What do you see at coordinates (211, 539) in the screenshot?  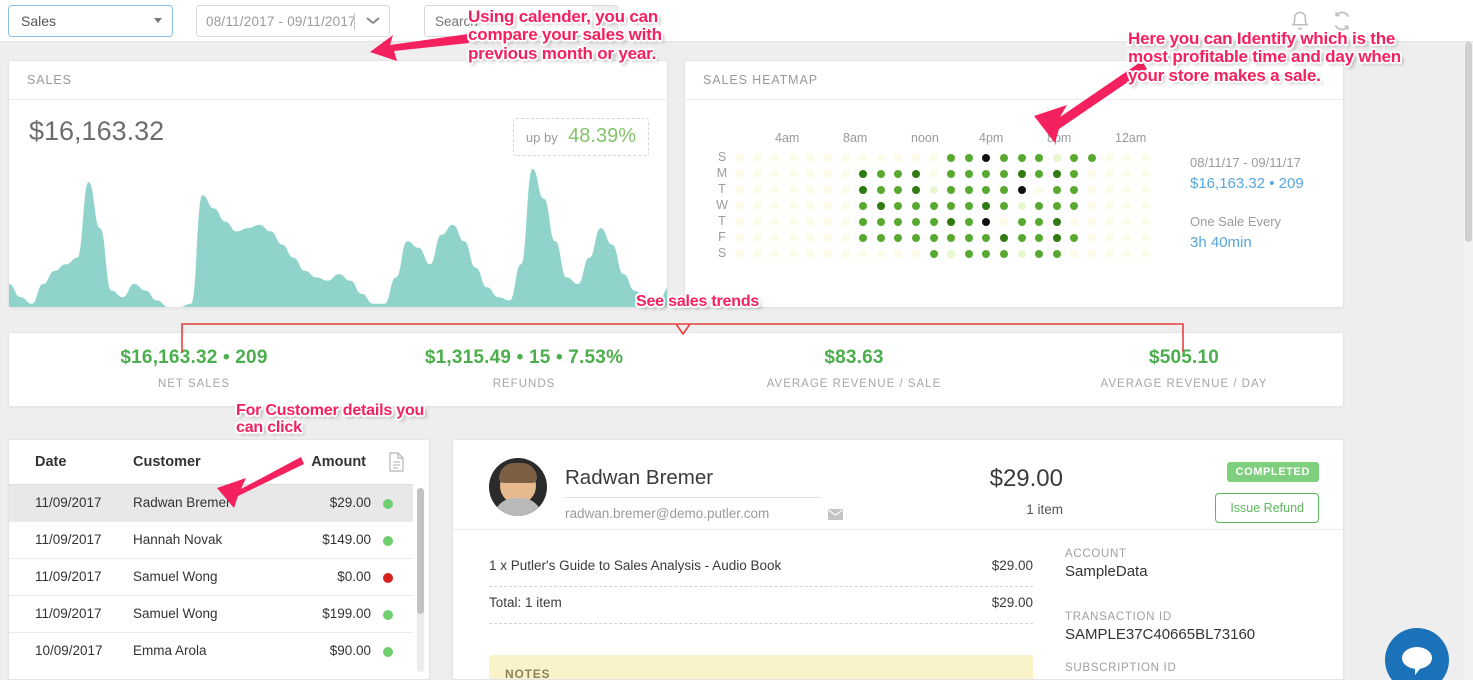 I see `table-row: 11/09/2017 Hannah Novak $149.00` at bounding box center [211, 539].